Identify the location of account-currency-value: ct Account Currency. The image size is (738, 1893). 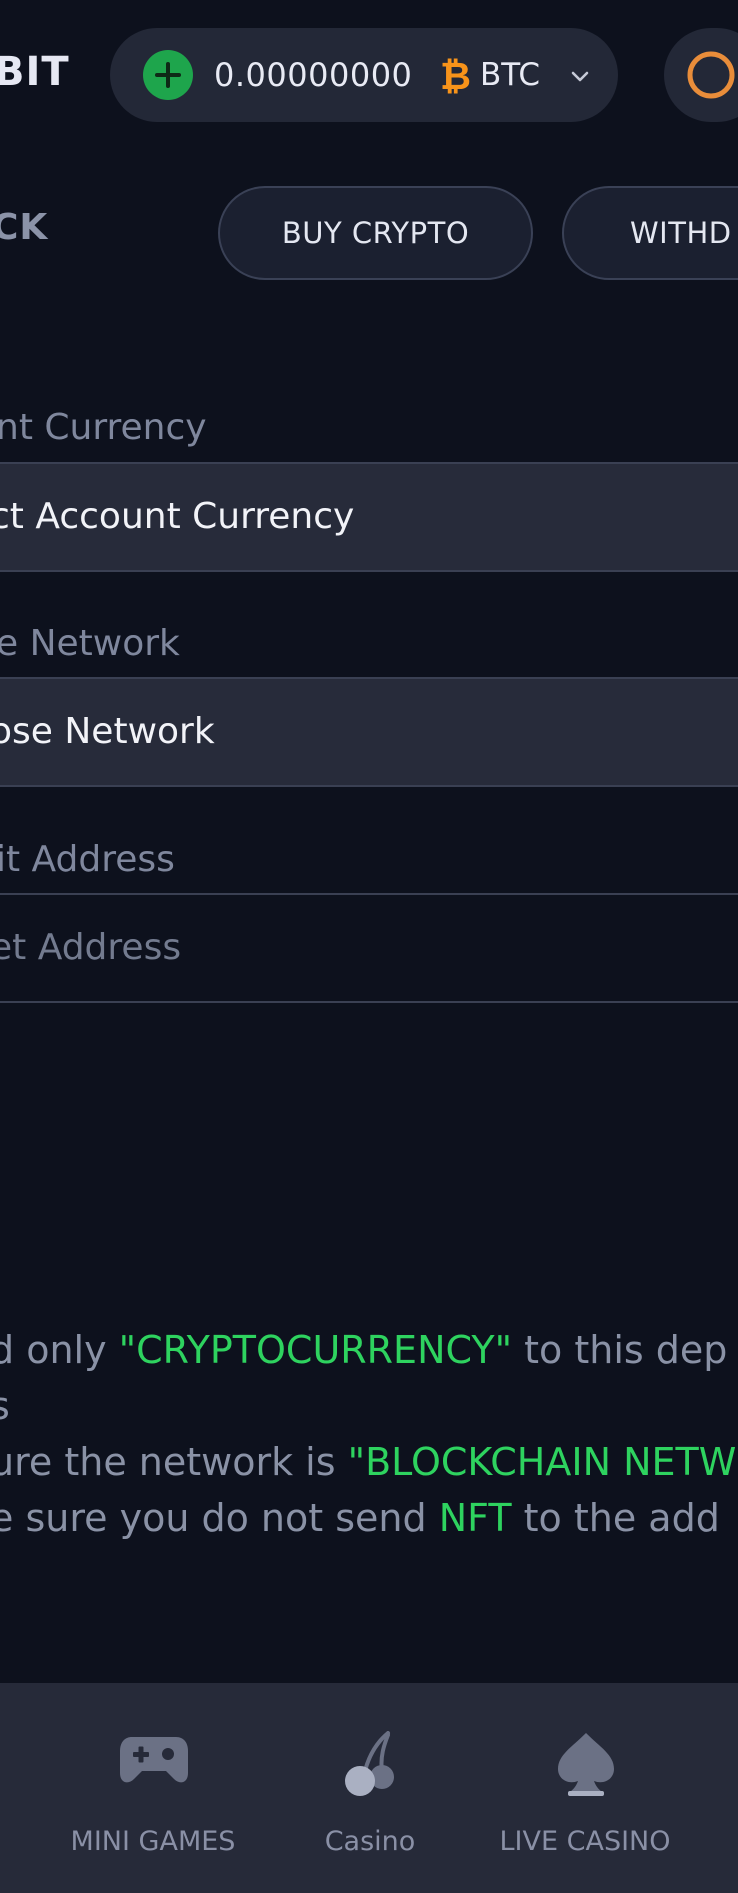
(177, 516).